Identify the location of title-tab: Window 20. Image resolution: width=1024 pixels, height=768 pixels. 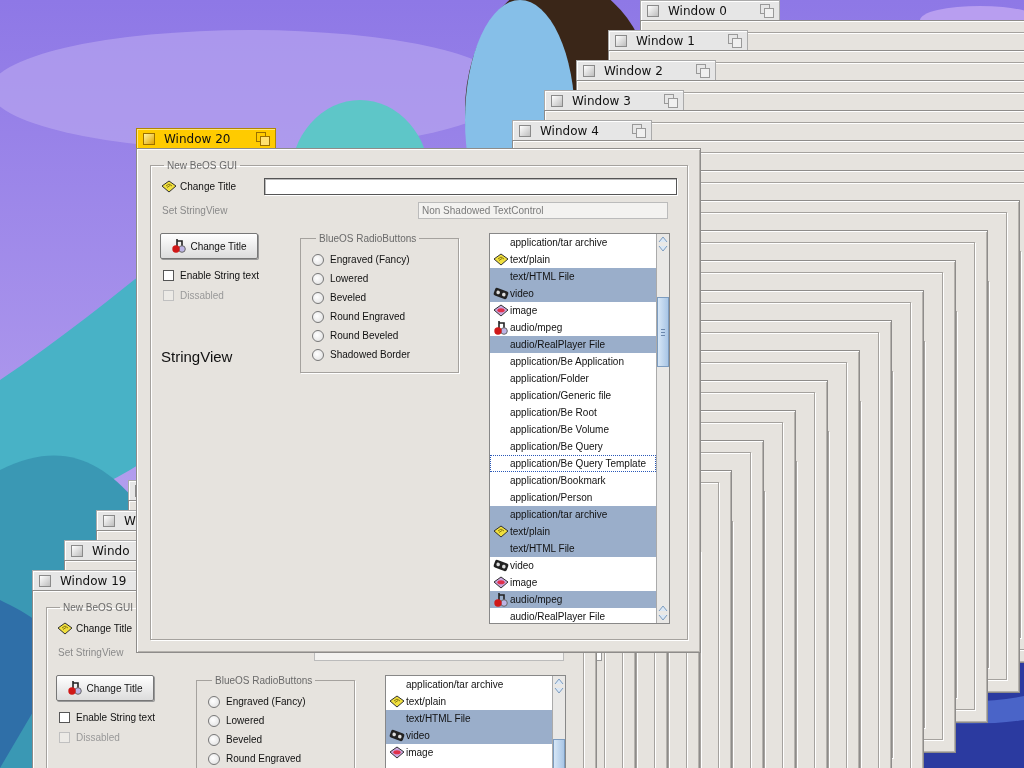
(206, 138).